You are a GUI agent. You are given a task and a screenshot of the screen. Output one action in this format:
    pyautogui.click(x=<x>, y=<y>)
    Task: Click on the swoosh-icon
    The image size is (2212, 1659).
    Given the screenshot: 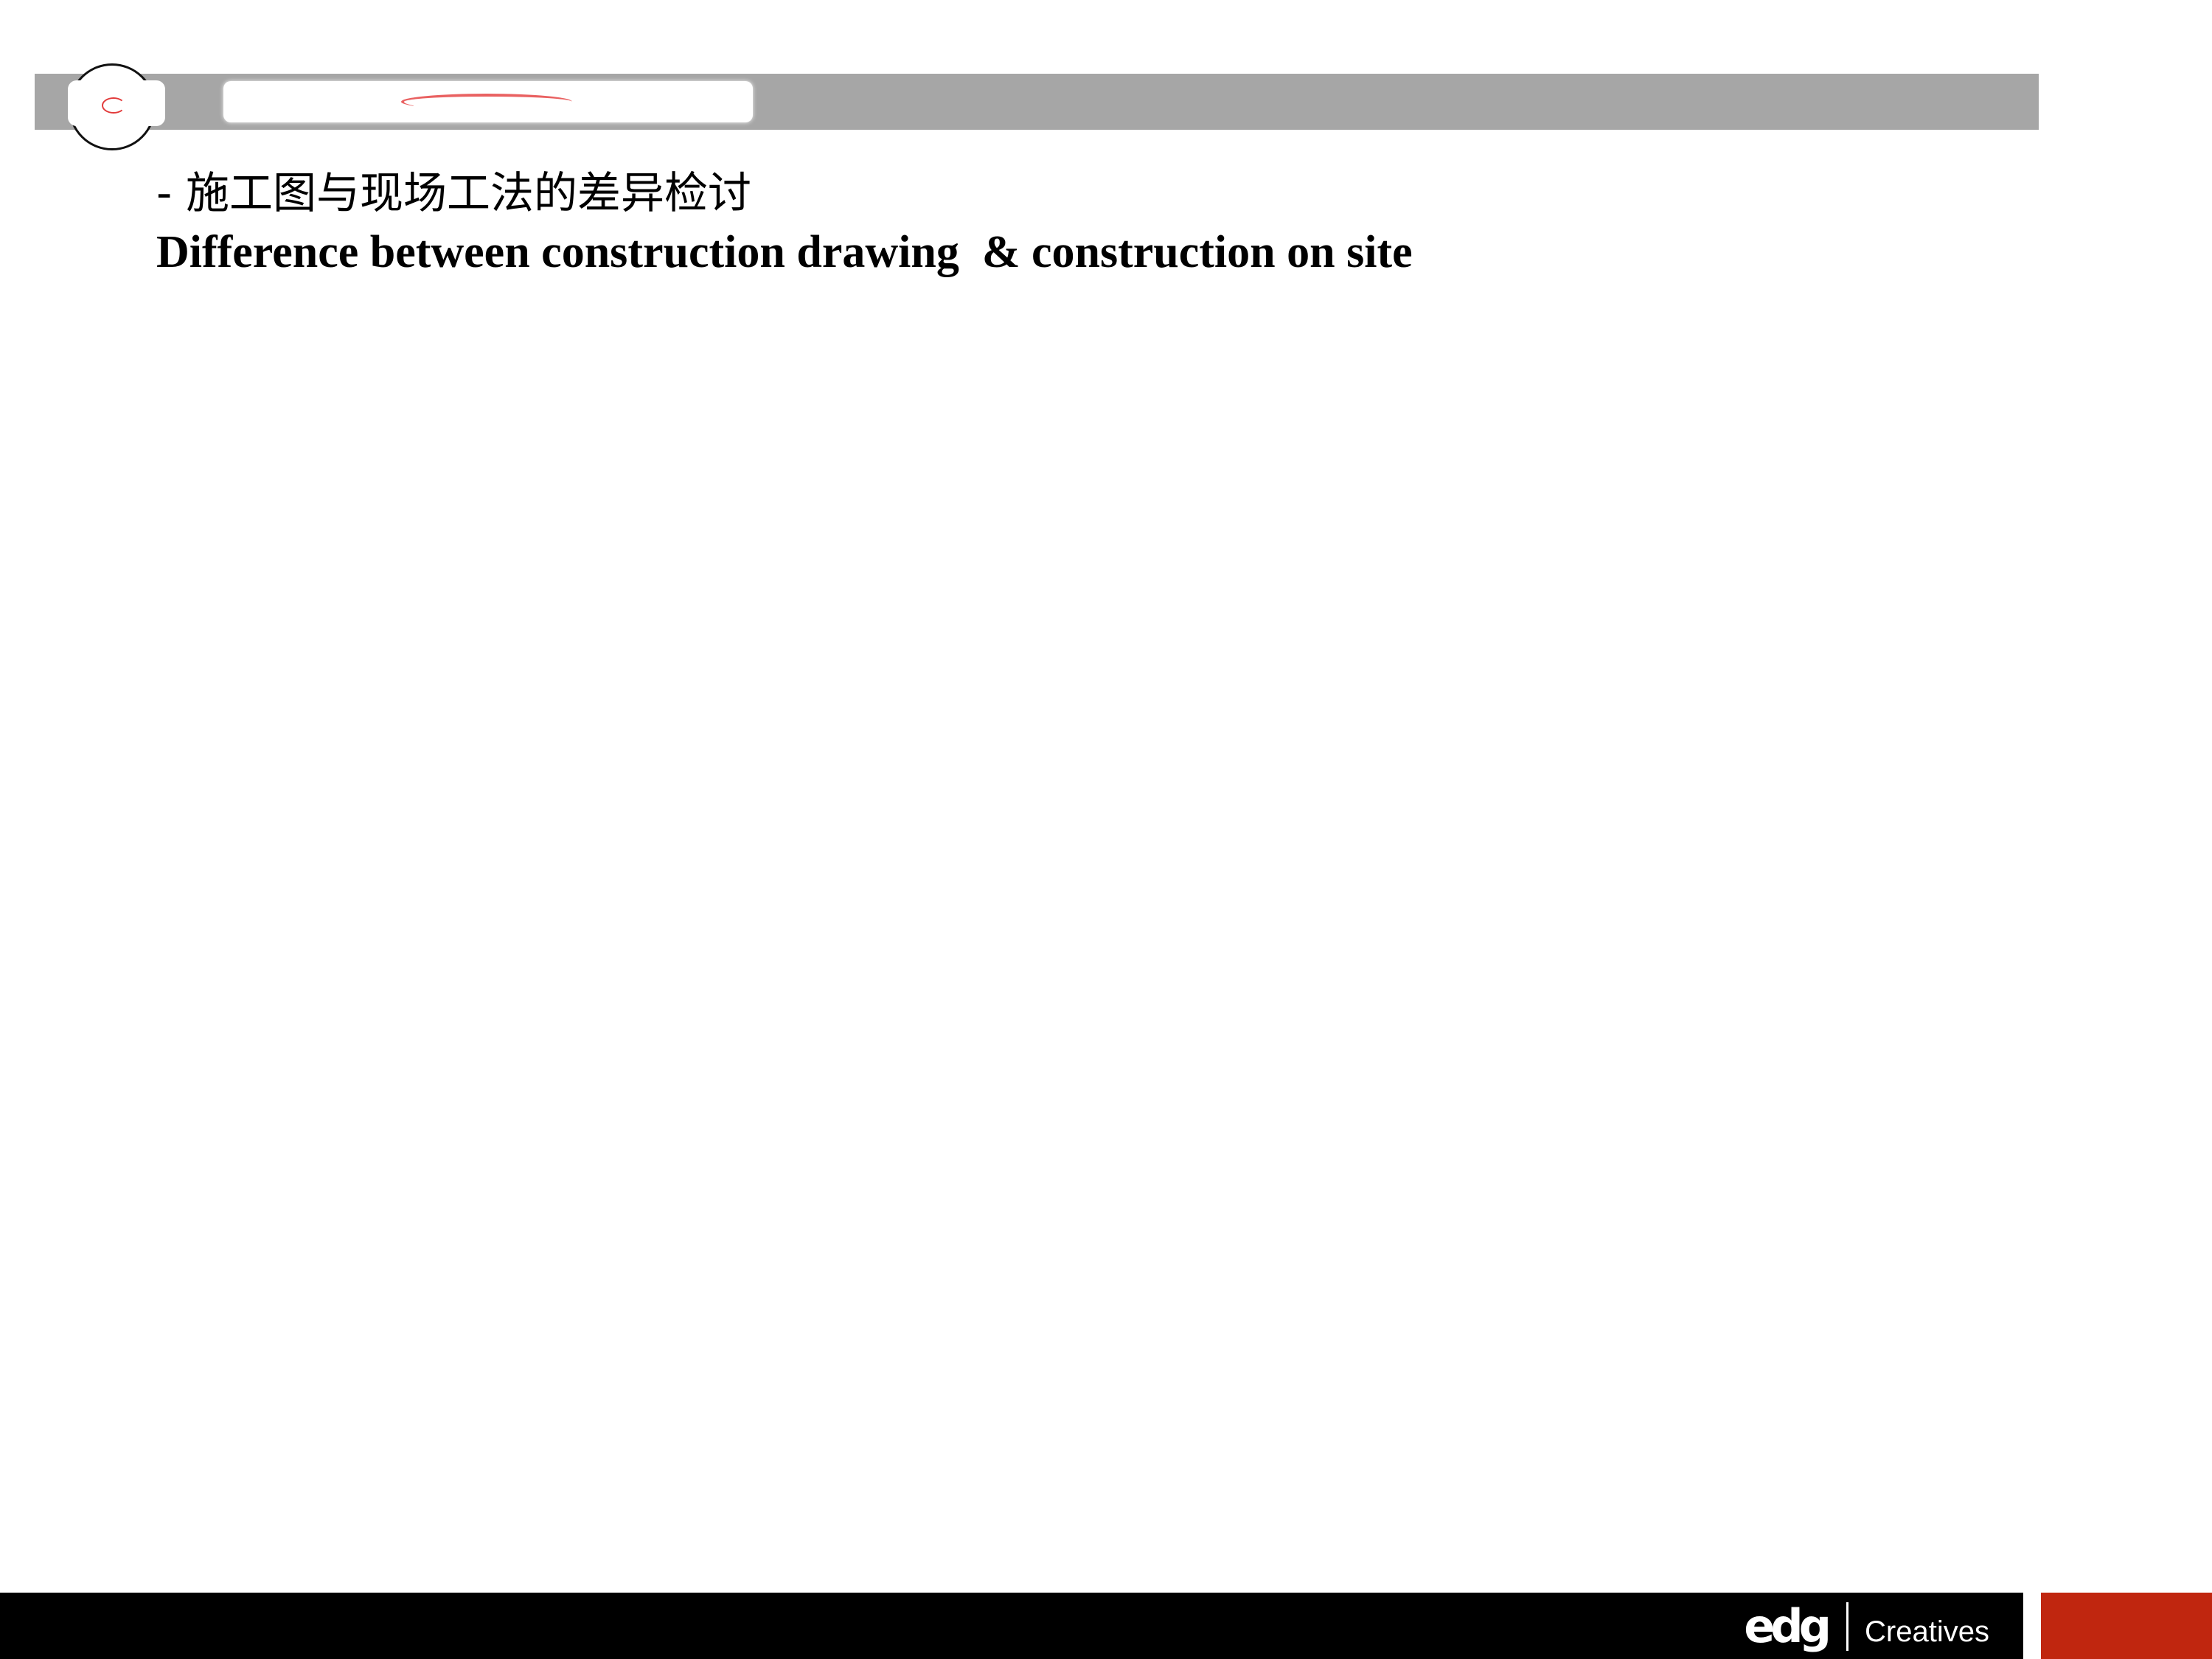 What is the action you would take?
    pyautogui.click(x=486, y=102)
    